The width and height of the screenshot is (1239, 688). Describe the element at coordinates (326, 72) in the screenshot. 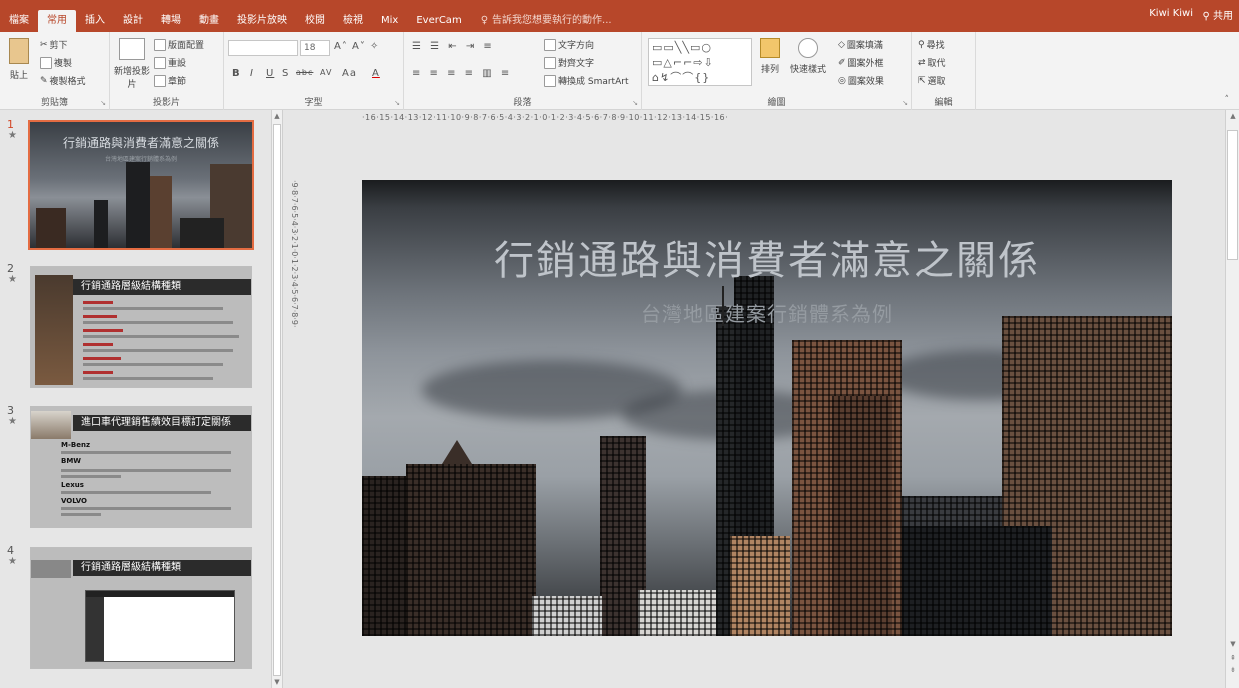

I see `char-spacing-button: AV` at that location.